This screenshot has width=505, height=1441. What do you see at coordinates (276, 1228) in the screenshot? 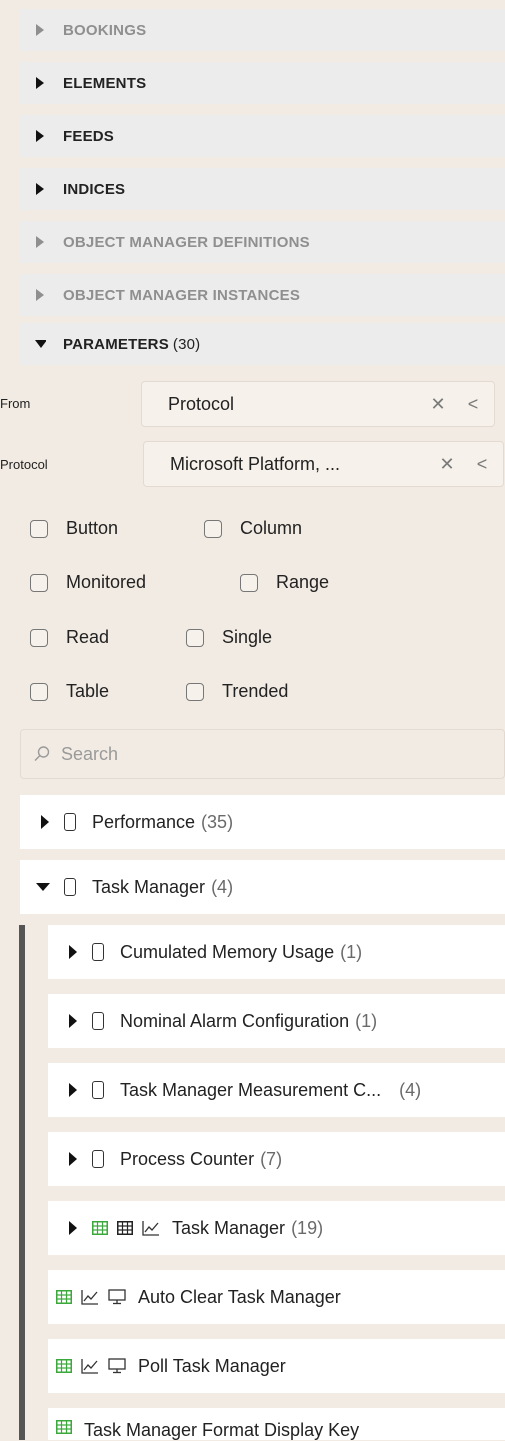
I see `tree-item-task-manager-table: Task Manager (19)` at bounding box center [276, 1228].